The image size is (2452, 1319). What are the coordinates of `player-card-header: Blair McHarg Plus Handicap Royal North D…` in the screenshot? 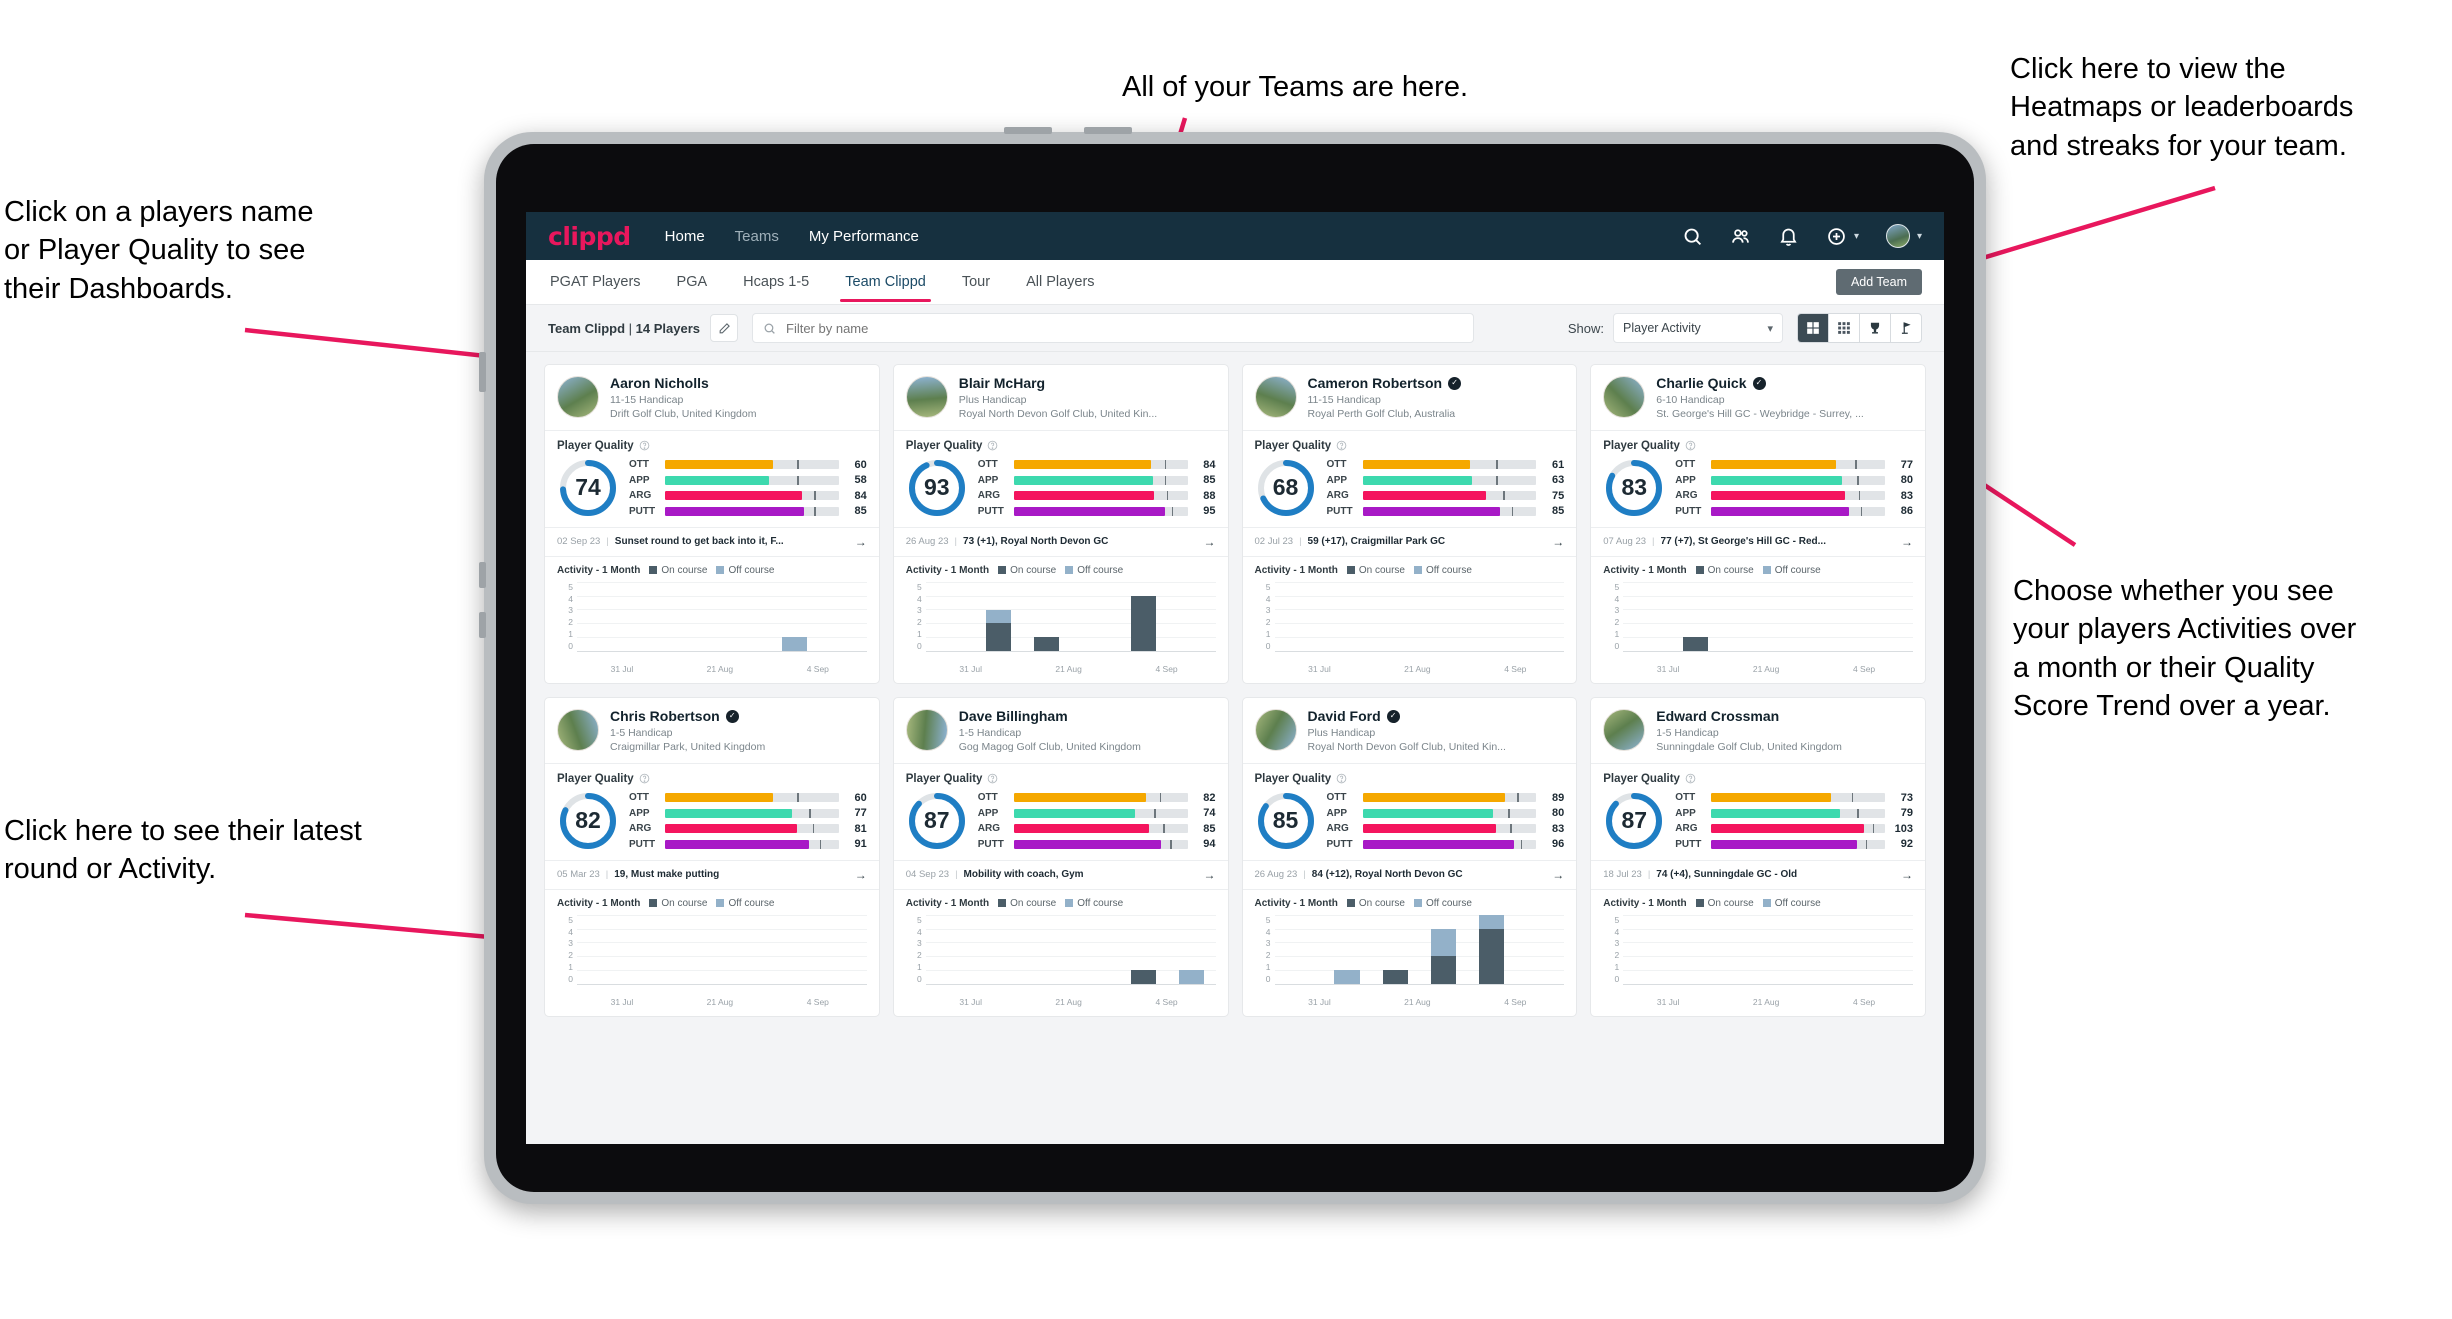 It's located at (1060, 398).